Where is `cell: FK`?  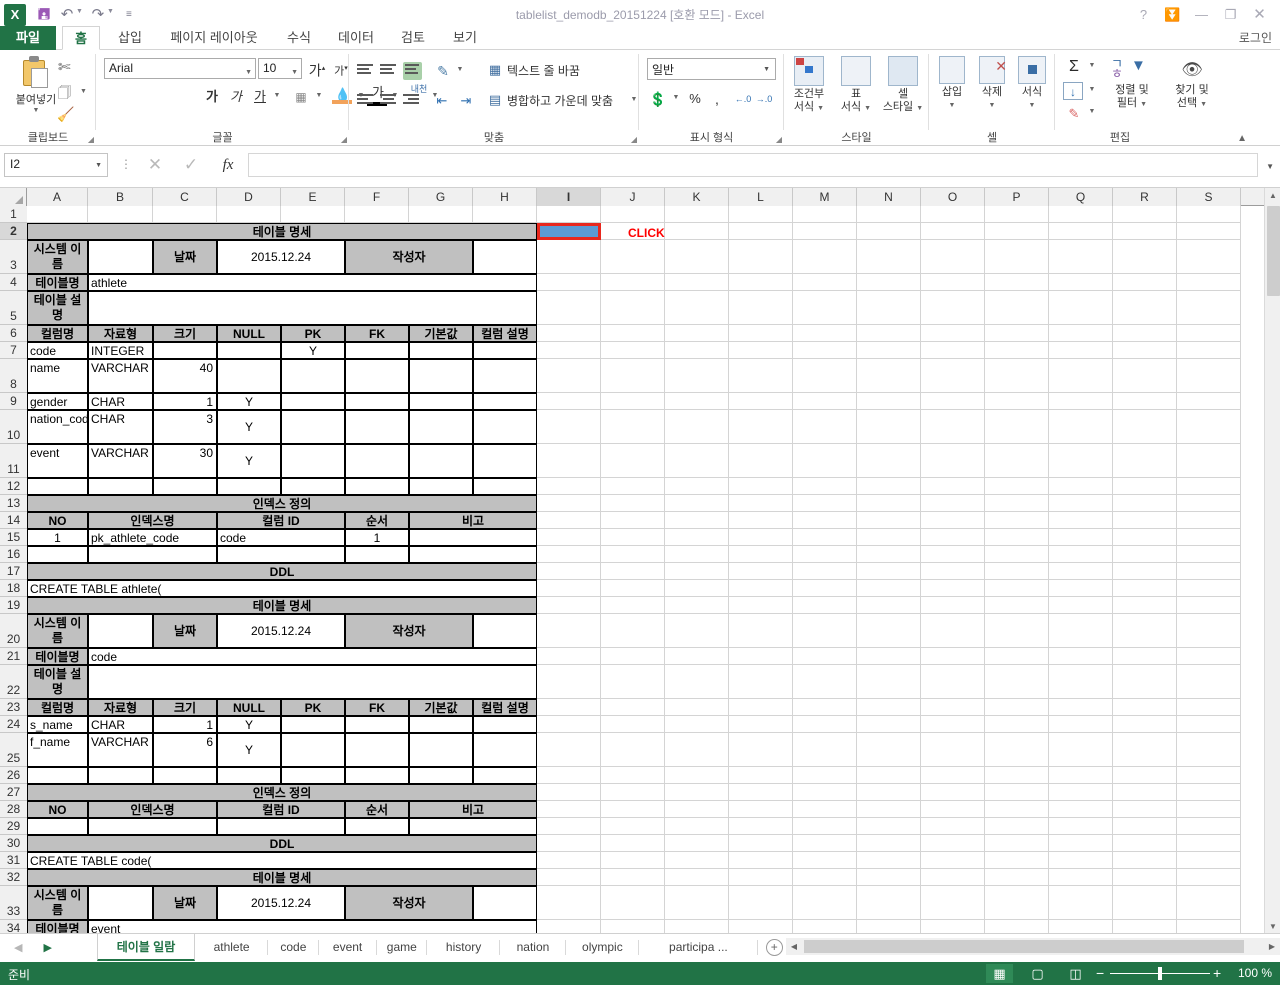
cell: FK is located at coordinates (377, 333).